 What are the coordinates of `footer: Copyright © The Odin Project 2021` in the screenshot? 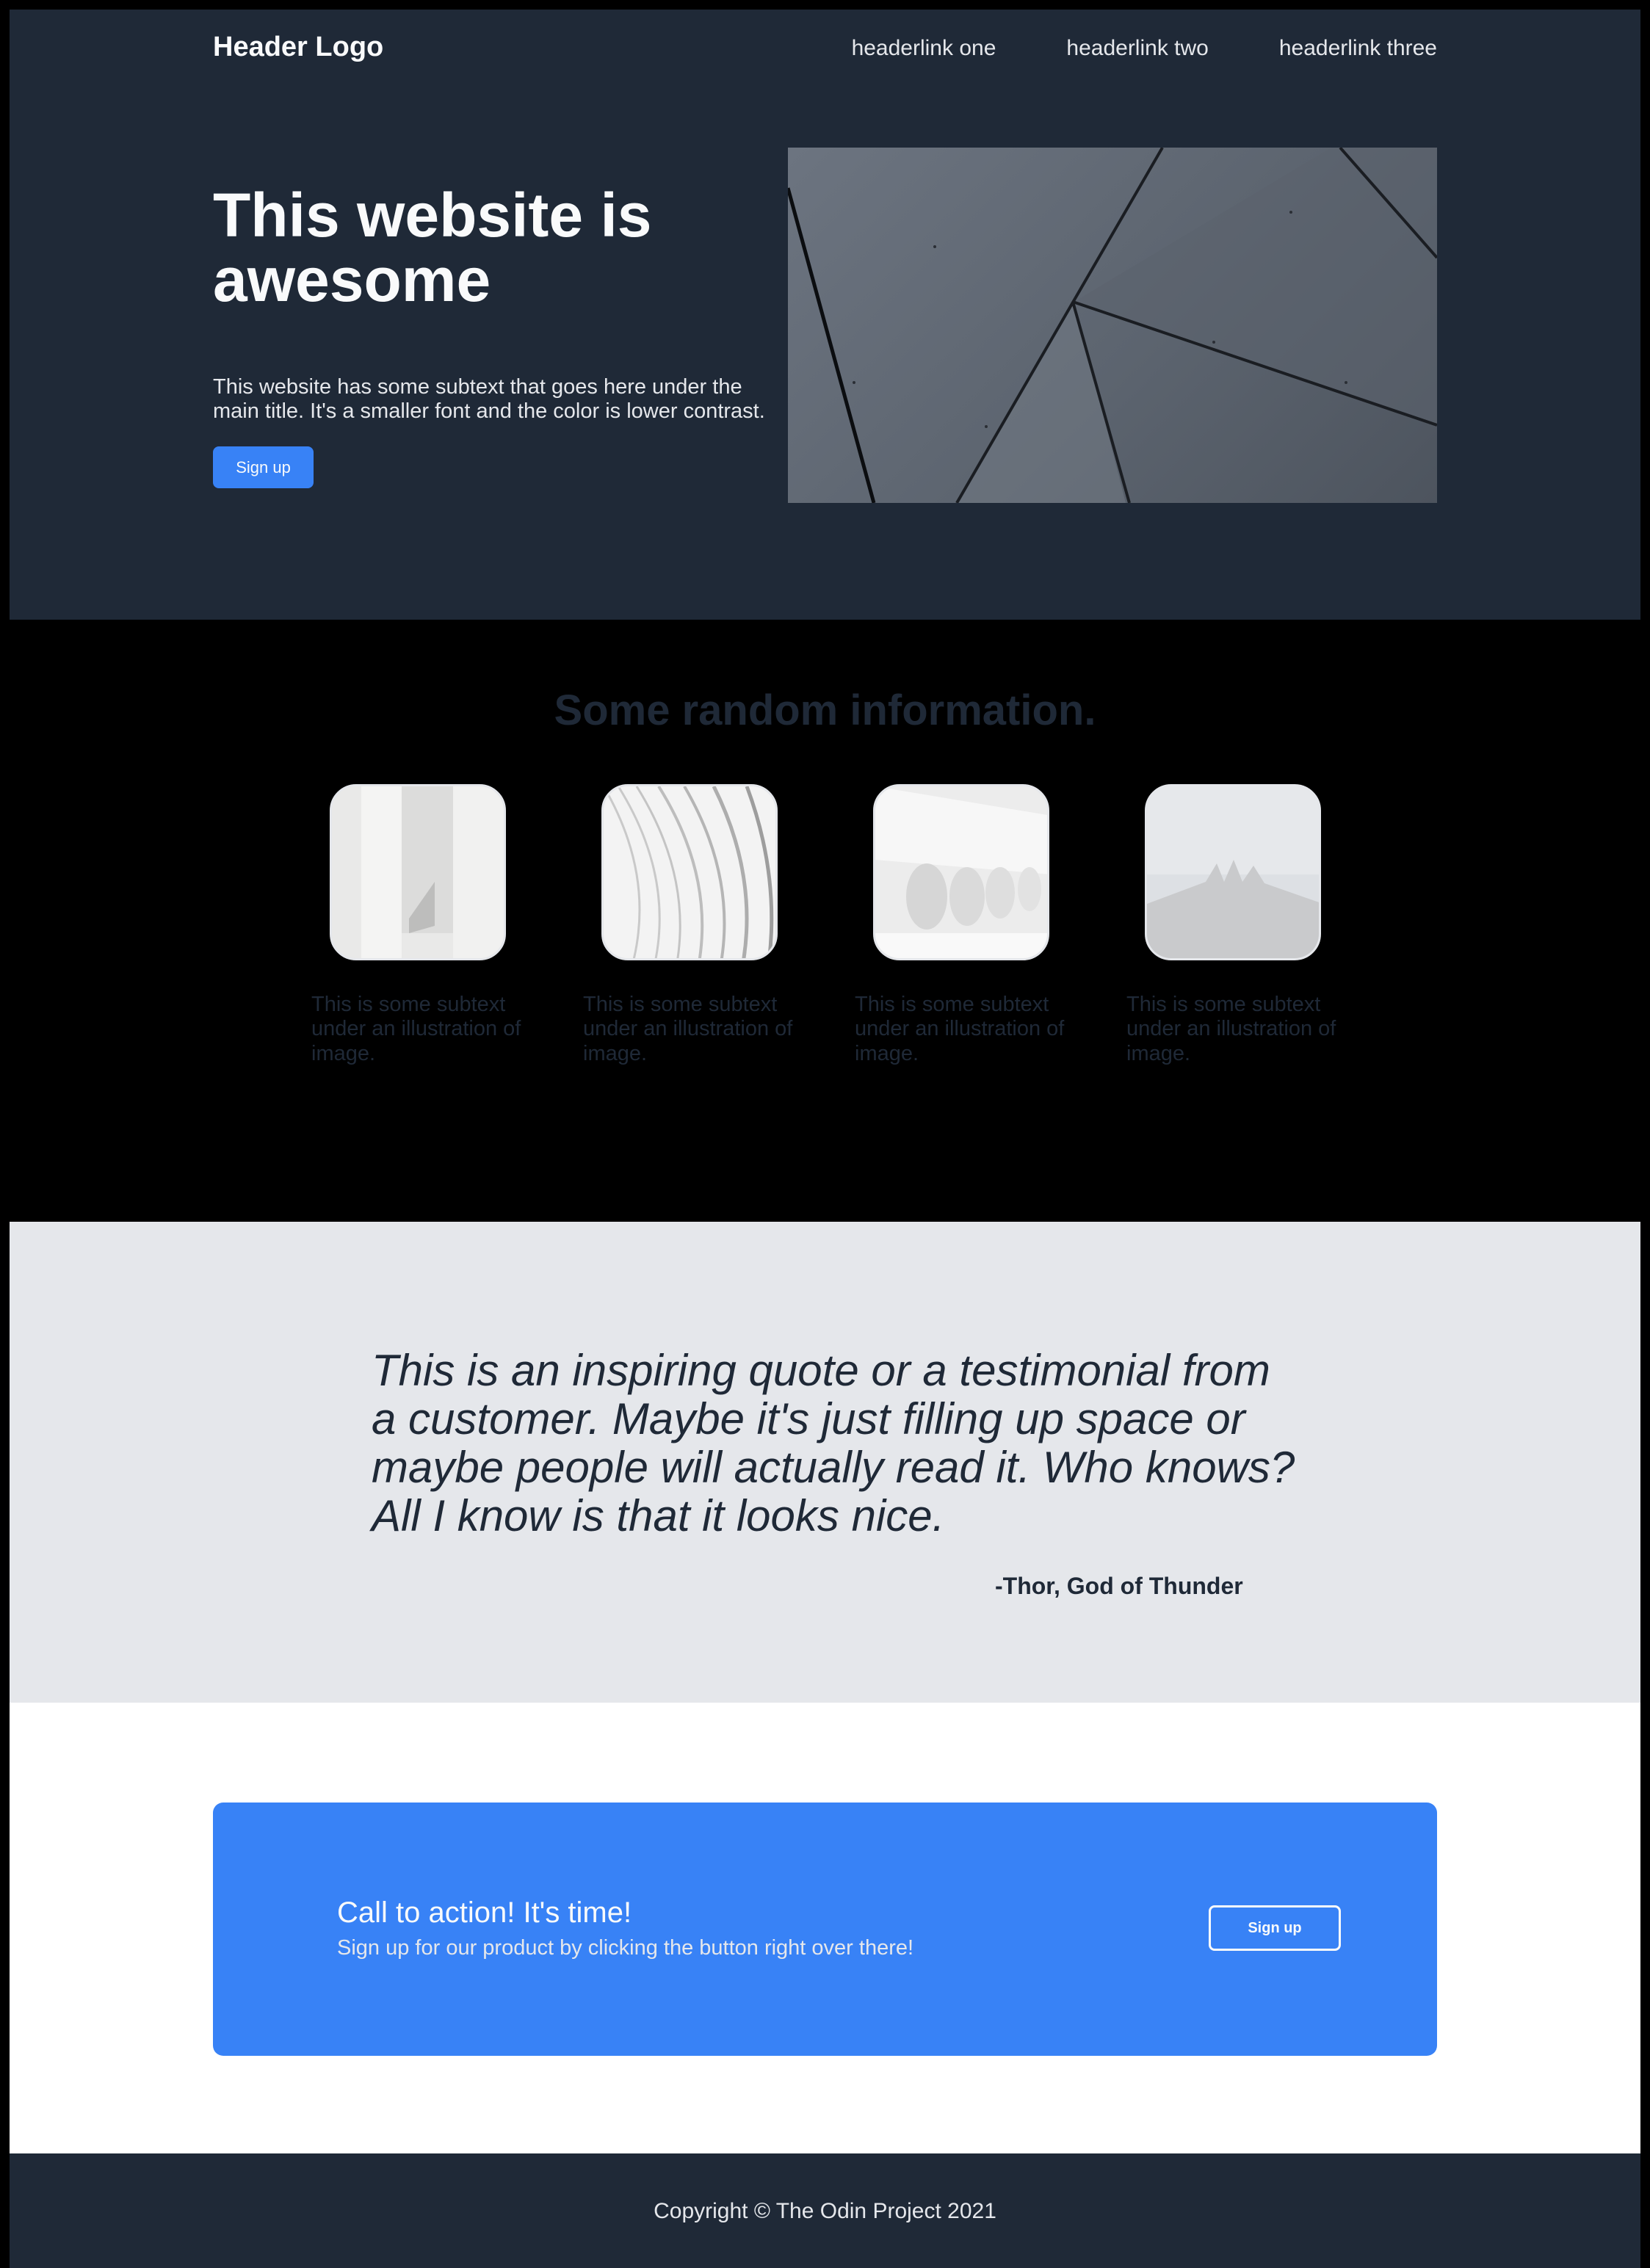 It's located at (825, 2210).